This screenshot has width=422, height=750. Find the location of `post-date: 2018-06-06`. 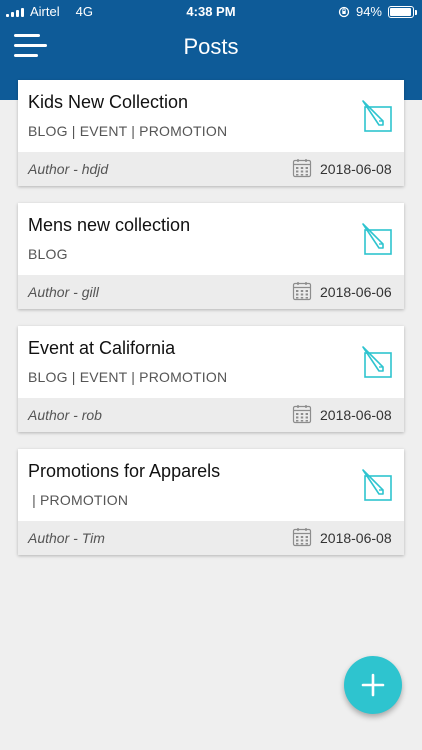

post-date: 2018-06-06 is located at coordinates (356, 292).